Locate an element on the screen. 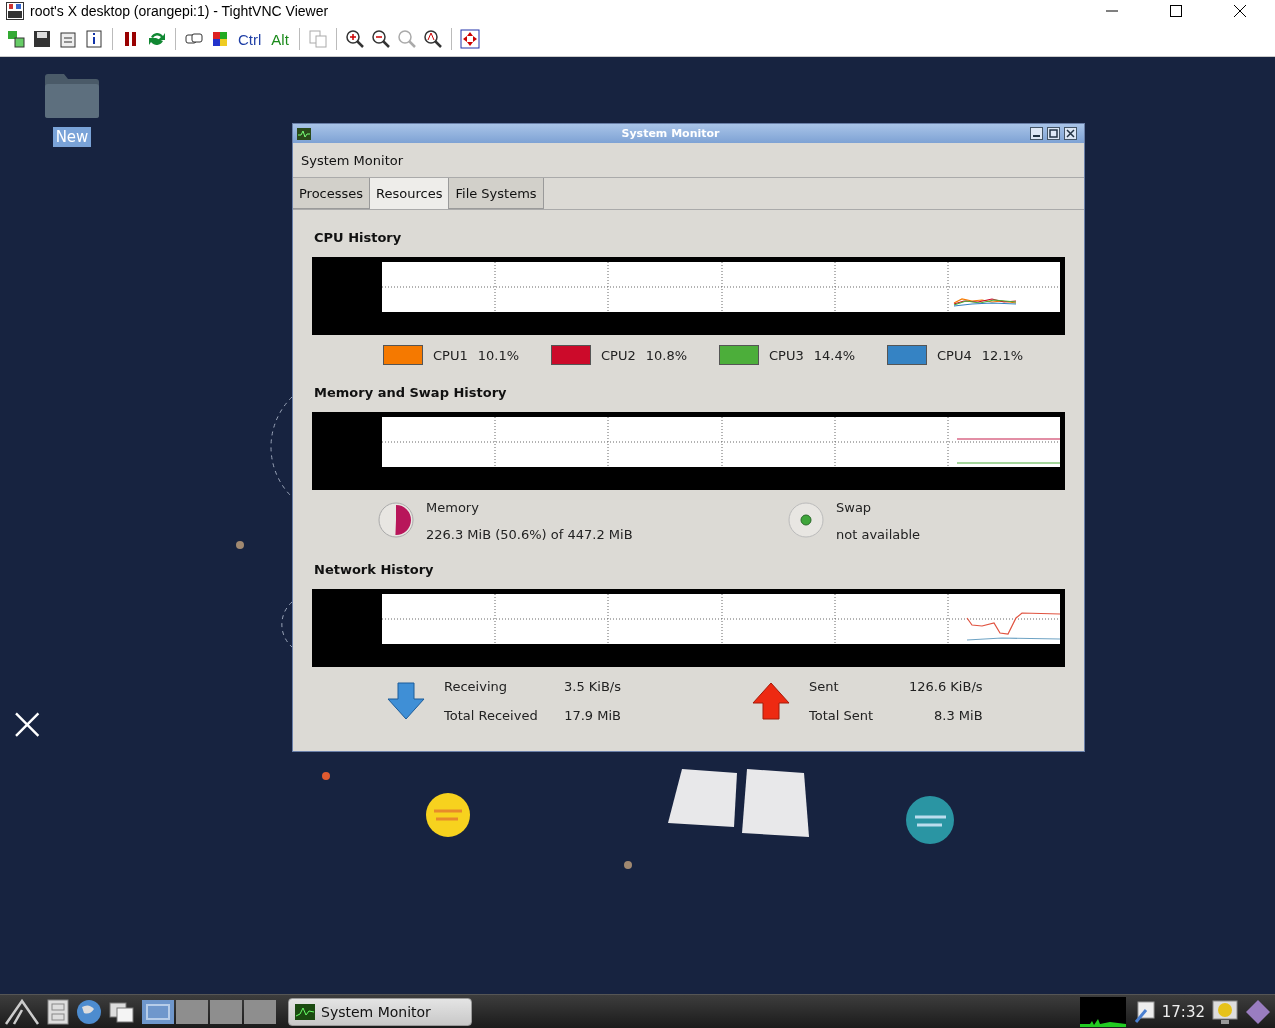  cpu-usage: 10.1% is located at coordinates (498, 355).